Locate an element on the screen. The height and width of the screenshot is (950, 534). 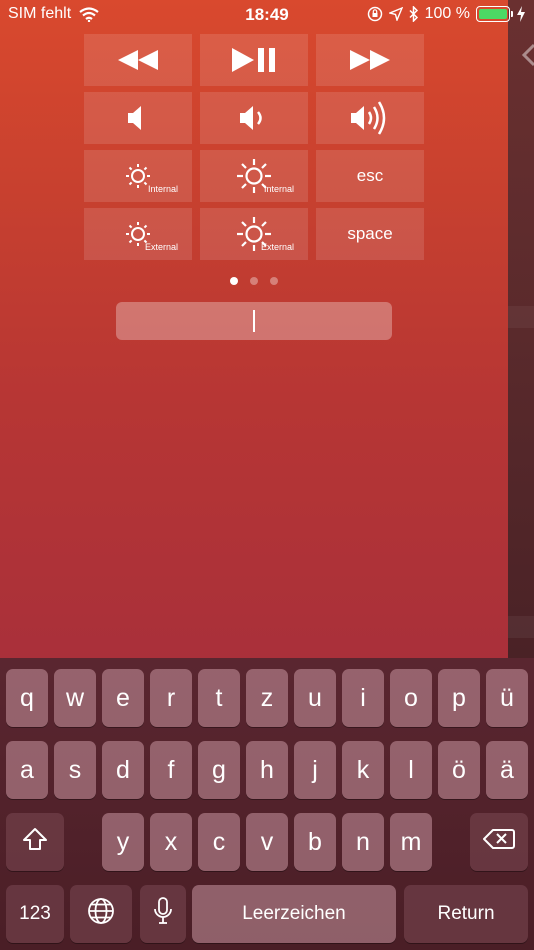
key-u: u is located at coordinates (315, 698).